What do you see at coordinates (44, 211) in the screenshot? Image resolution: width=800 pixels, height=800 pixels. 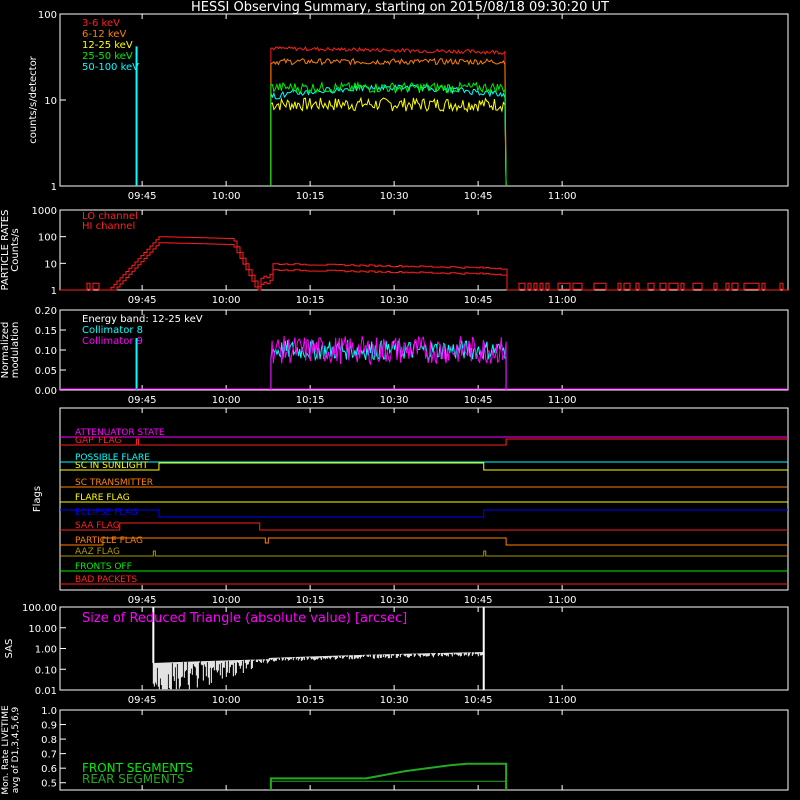 I see `particle-ytick-label: 1000` at bounding box center [44, 211].